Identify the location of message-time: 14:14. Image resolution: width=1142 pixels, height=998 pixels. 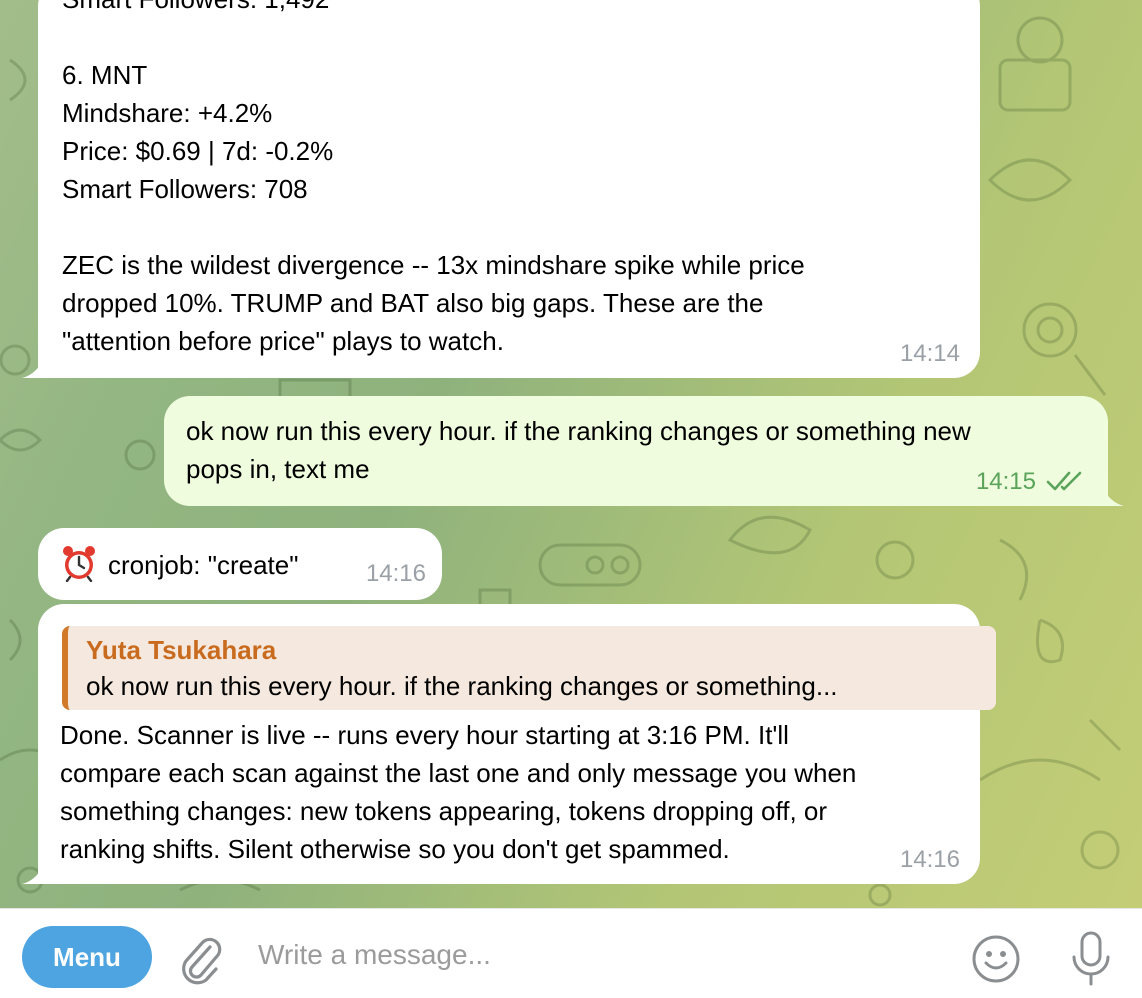
(929, 353).